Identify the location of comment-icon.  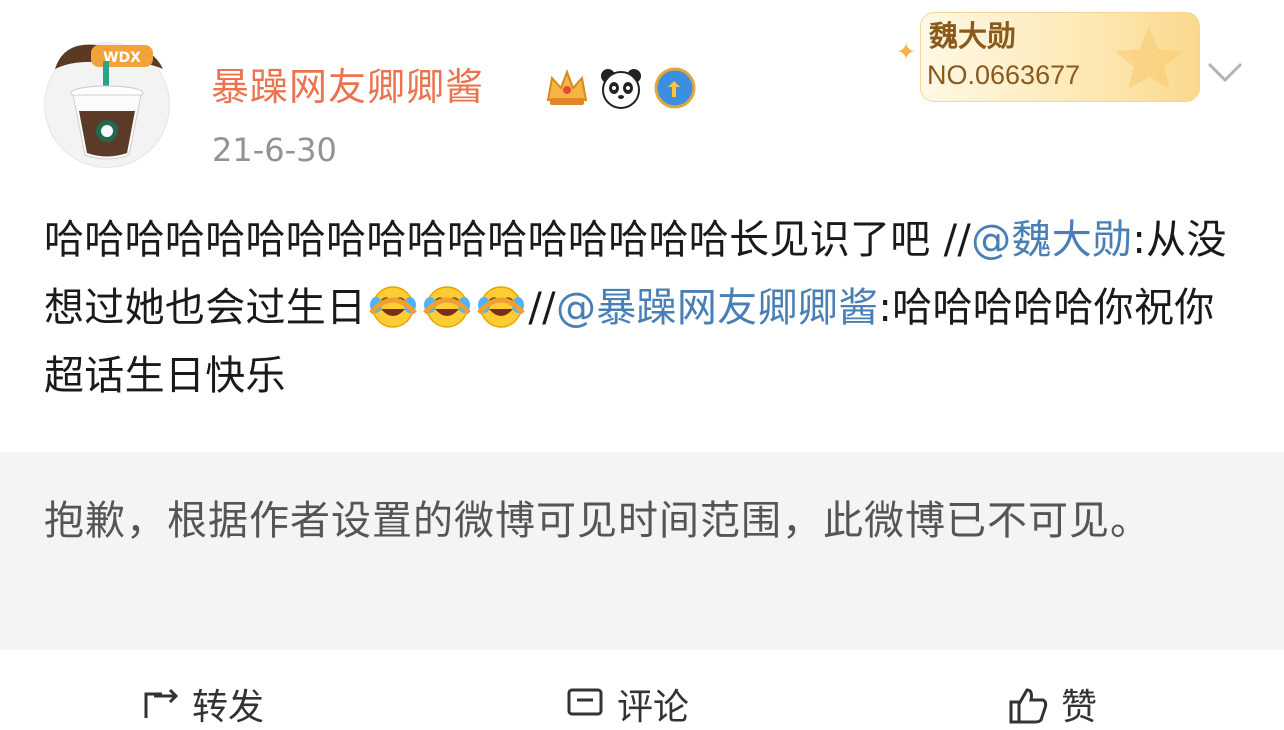
(585, 702).